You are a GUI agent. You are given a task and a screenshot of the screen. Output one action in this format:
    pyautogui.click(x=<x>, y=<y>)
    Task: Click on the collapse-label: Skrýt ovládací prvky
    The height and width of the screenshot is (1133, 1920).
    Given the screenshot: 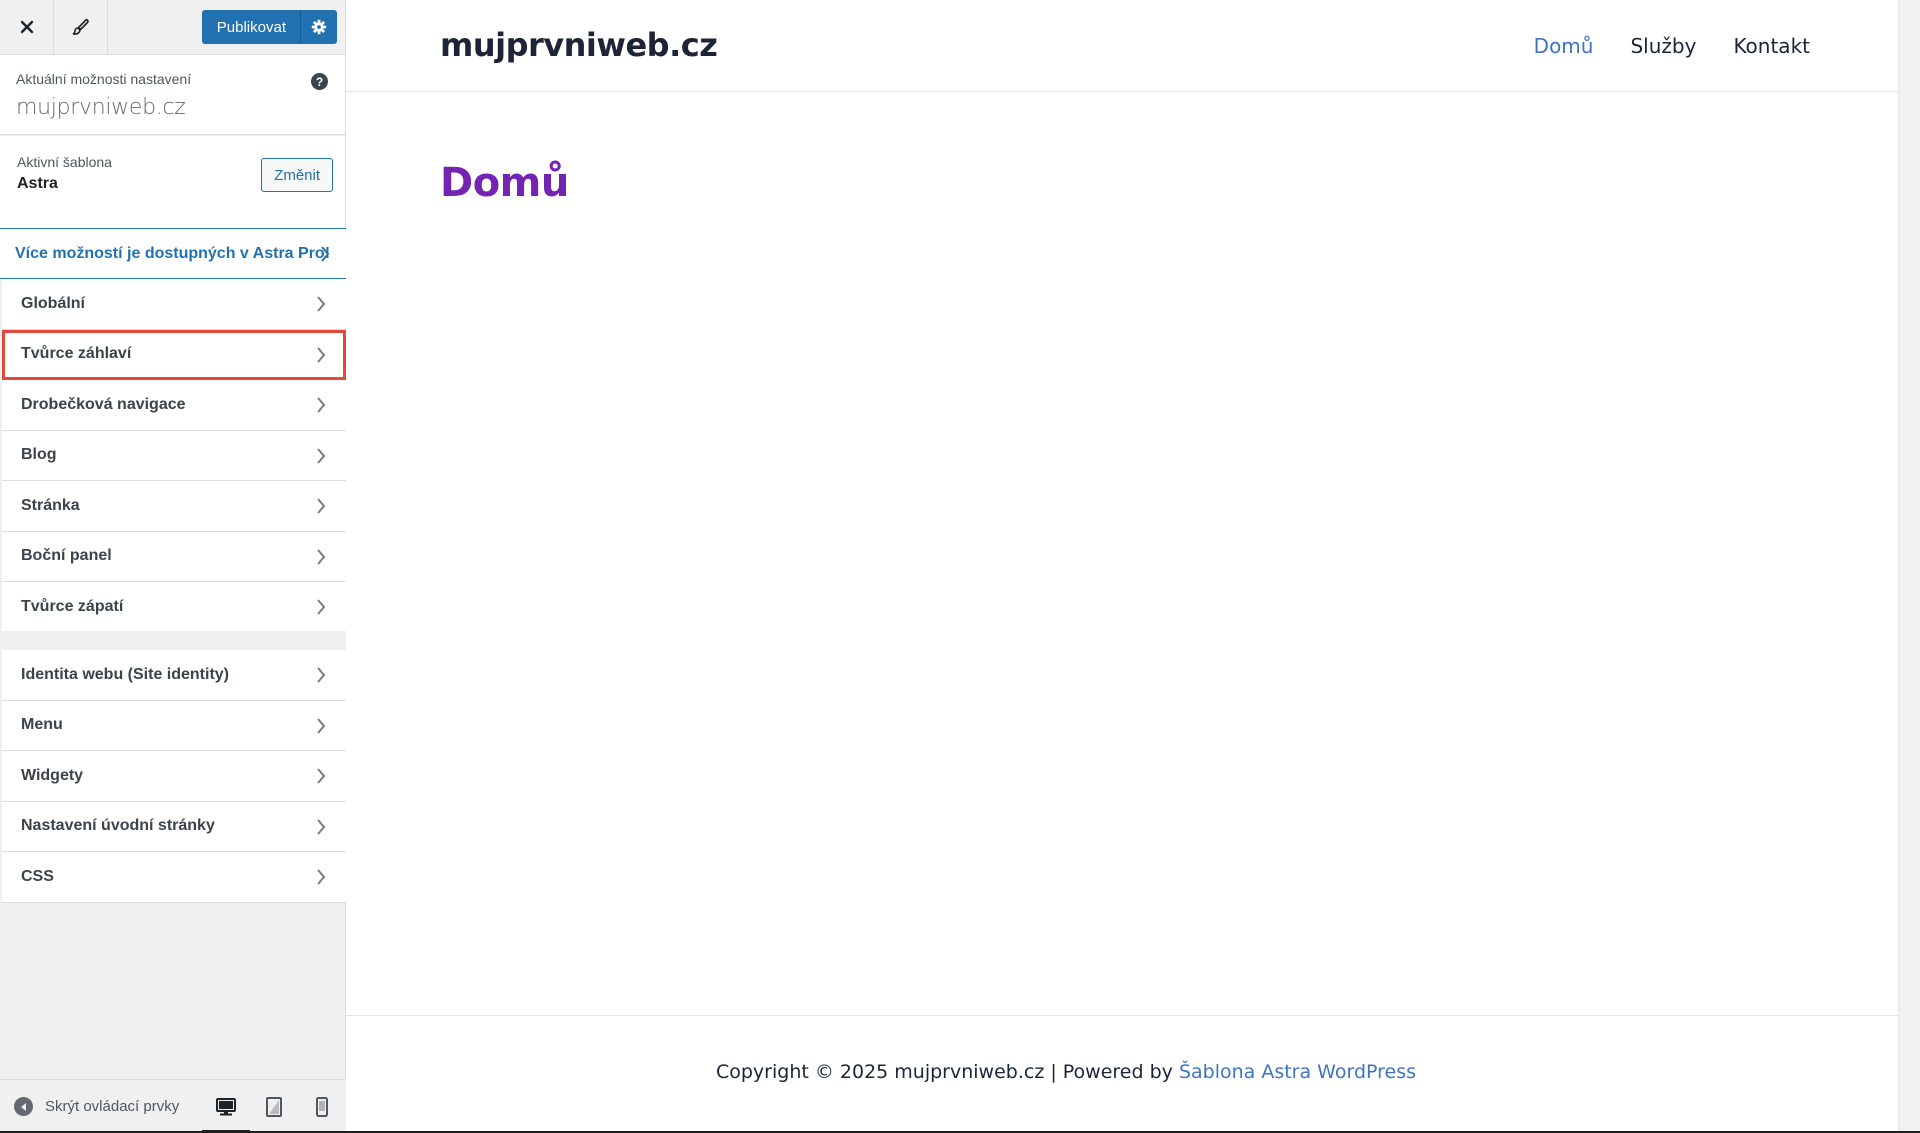 What is the action you would take?
    pyautogui.click(x=112, y=1106)
    